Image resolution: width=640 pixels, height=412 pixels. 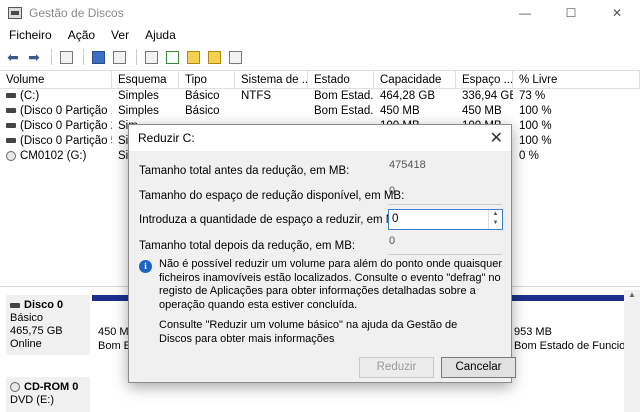 I want to click on filesystem-cell: NTFS, so click(x=256, y=96).